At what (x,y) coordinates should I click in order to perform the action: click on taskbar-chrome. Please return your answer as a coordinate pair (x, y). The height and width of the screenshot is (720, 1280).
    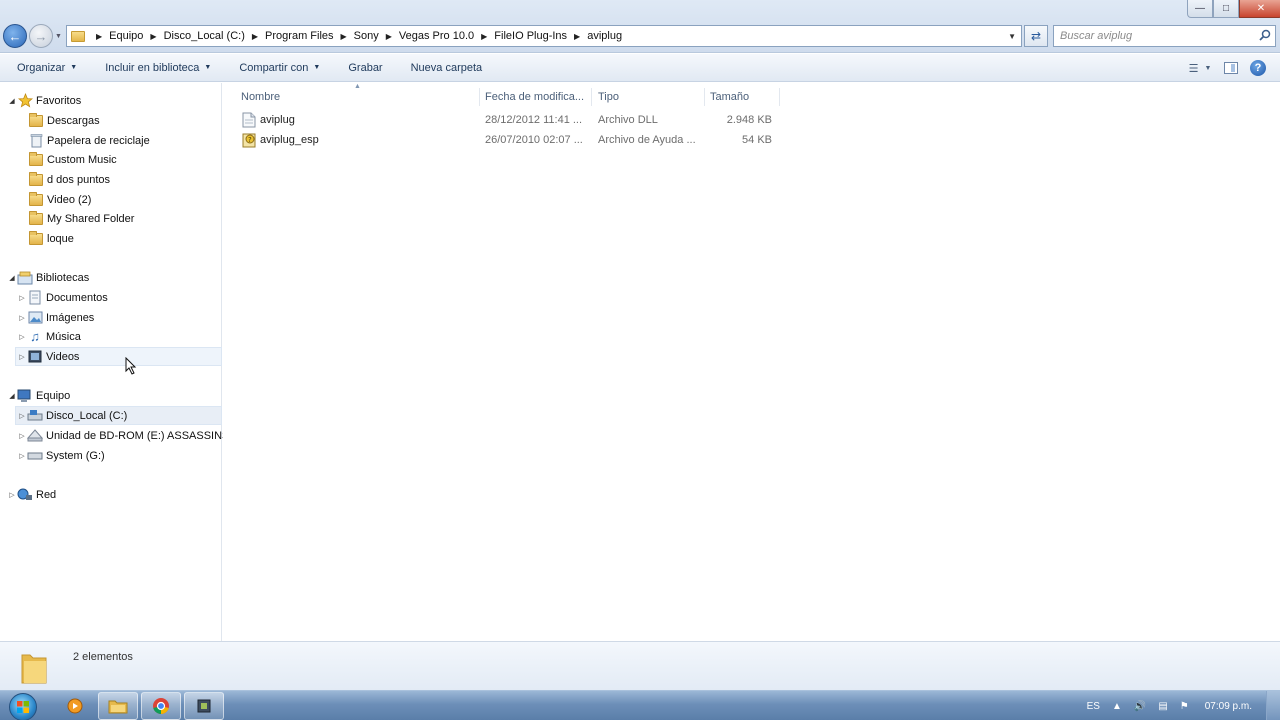
    Looking at the image, I should click on (161, 706).